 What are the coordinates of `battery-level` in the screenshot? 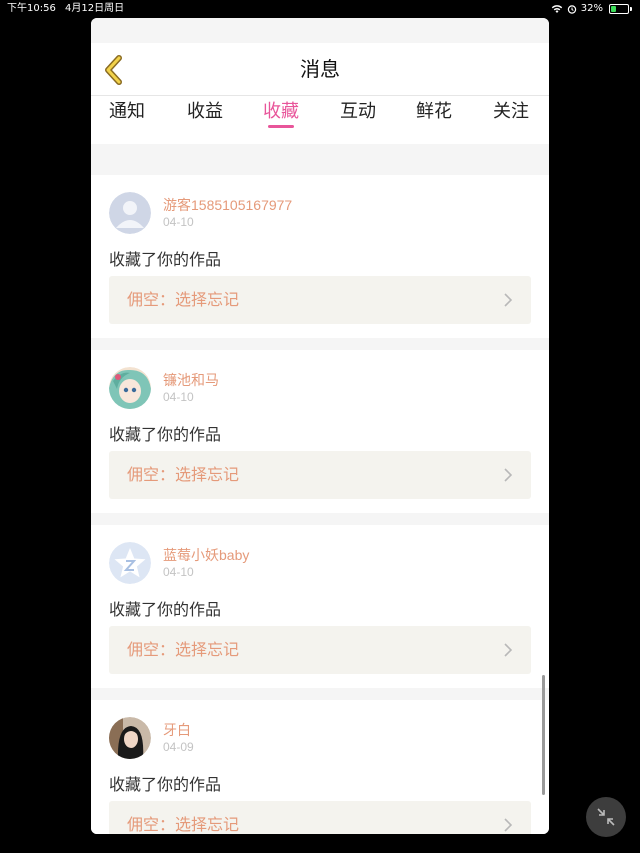 It's located at (614, 9).